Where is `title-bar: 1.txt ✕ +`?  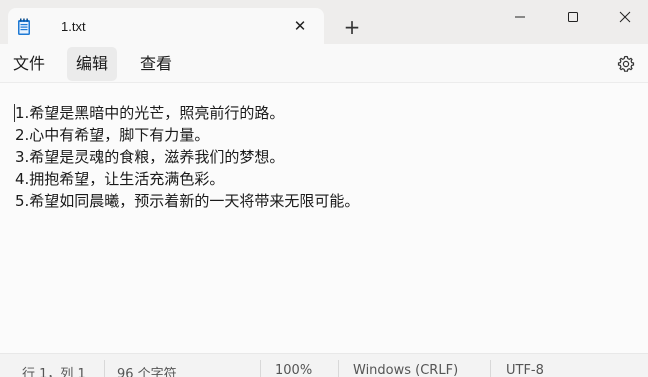
title-bar: 1.txt ✕ + is located at coordinates (324, 22).